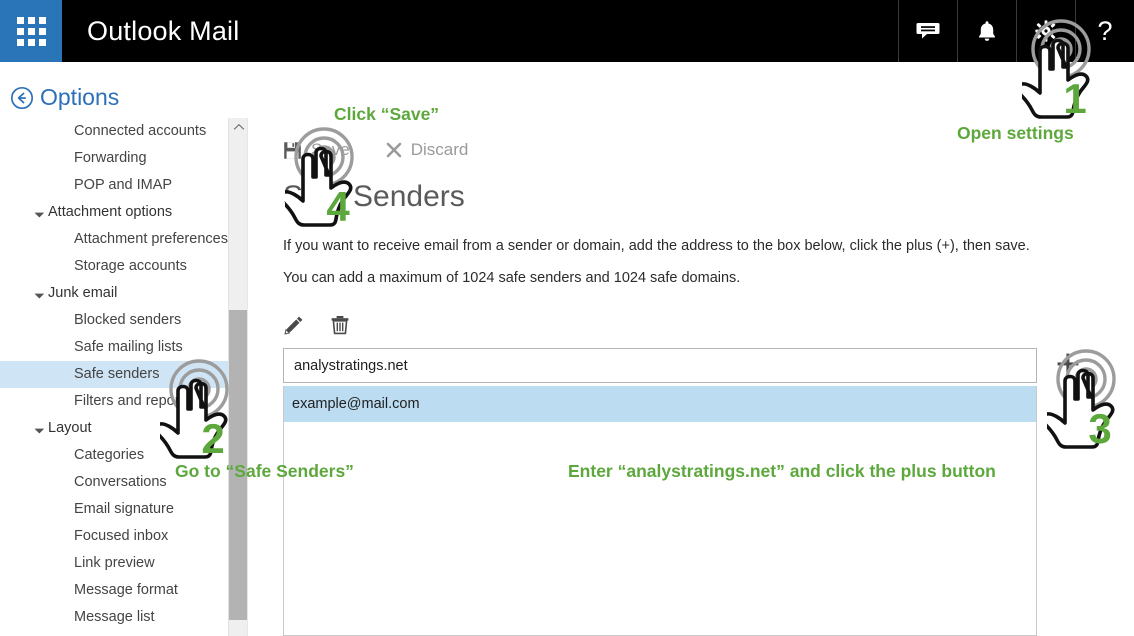  I want to click on sidebar-item-filters-and-reporting: Filters and reporting, so click(114, 401).